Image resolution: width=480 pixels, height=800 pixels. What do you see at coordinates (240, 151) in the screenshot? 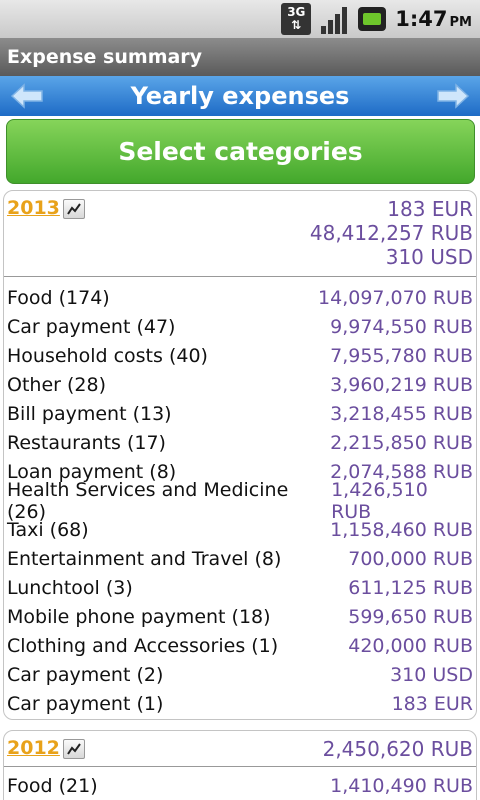
I see `select-categories-button: Select categories` at bounding box center [240, 151].